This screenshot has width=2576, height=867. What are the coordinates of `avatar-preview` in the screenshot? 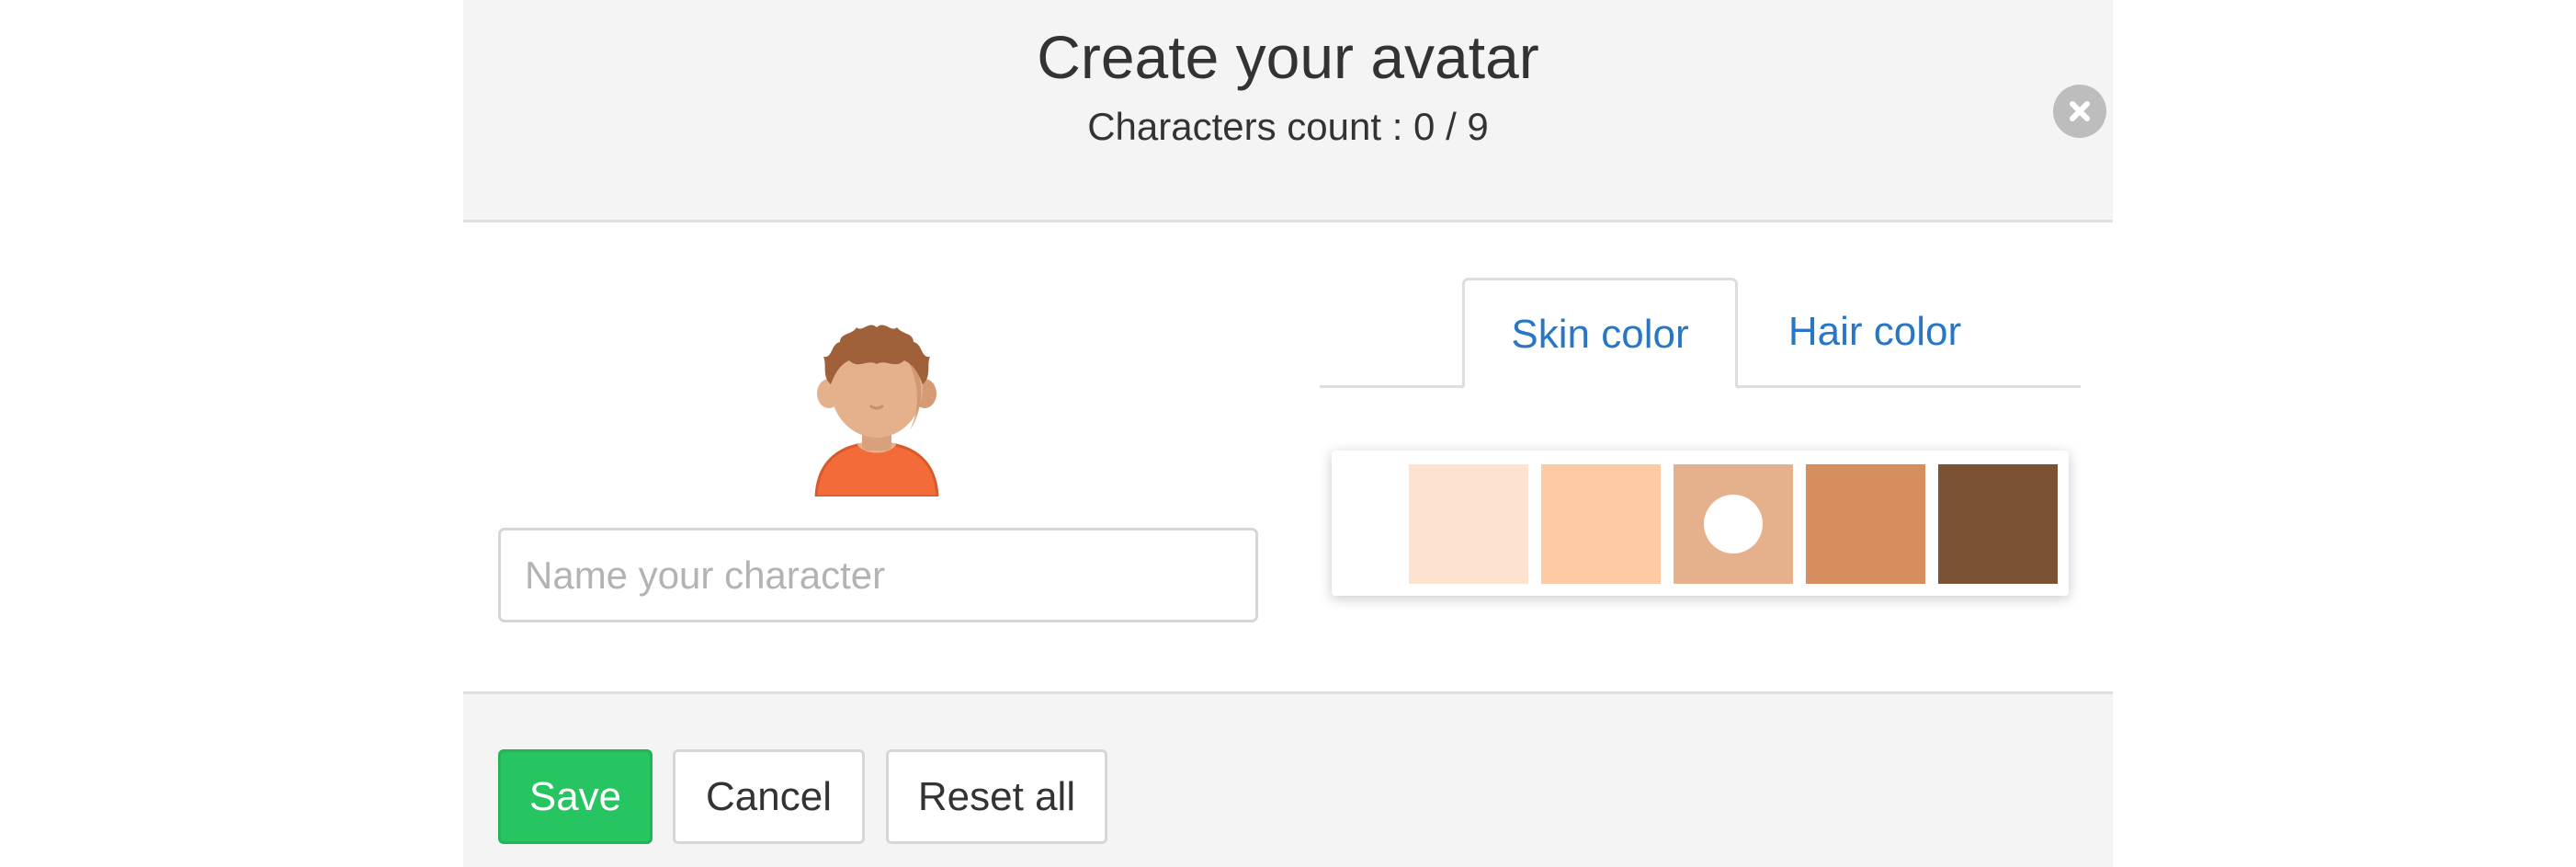 It's located at (876, 400).